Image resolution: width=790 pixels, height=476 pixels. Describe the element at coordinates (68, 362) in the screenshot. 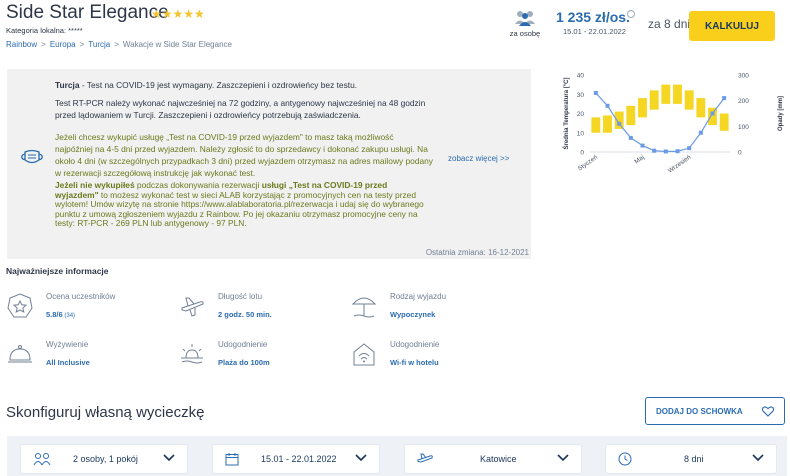

I see `feature-value: All Inclusive` at that location.